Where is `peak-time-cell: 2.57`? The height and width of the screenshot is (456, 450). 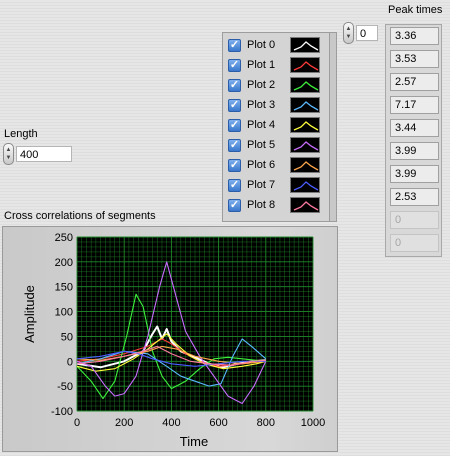
peak-time-cell: 2.57 is located at coordinates (414, 82).